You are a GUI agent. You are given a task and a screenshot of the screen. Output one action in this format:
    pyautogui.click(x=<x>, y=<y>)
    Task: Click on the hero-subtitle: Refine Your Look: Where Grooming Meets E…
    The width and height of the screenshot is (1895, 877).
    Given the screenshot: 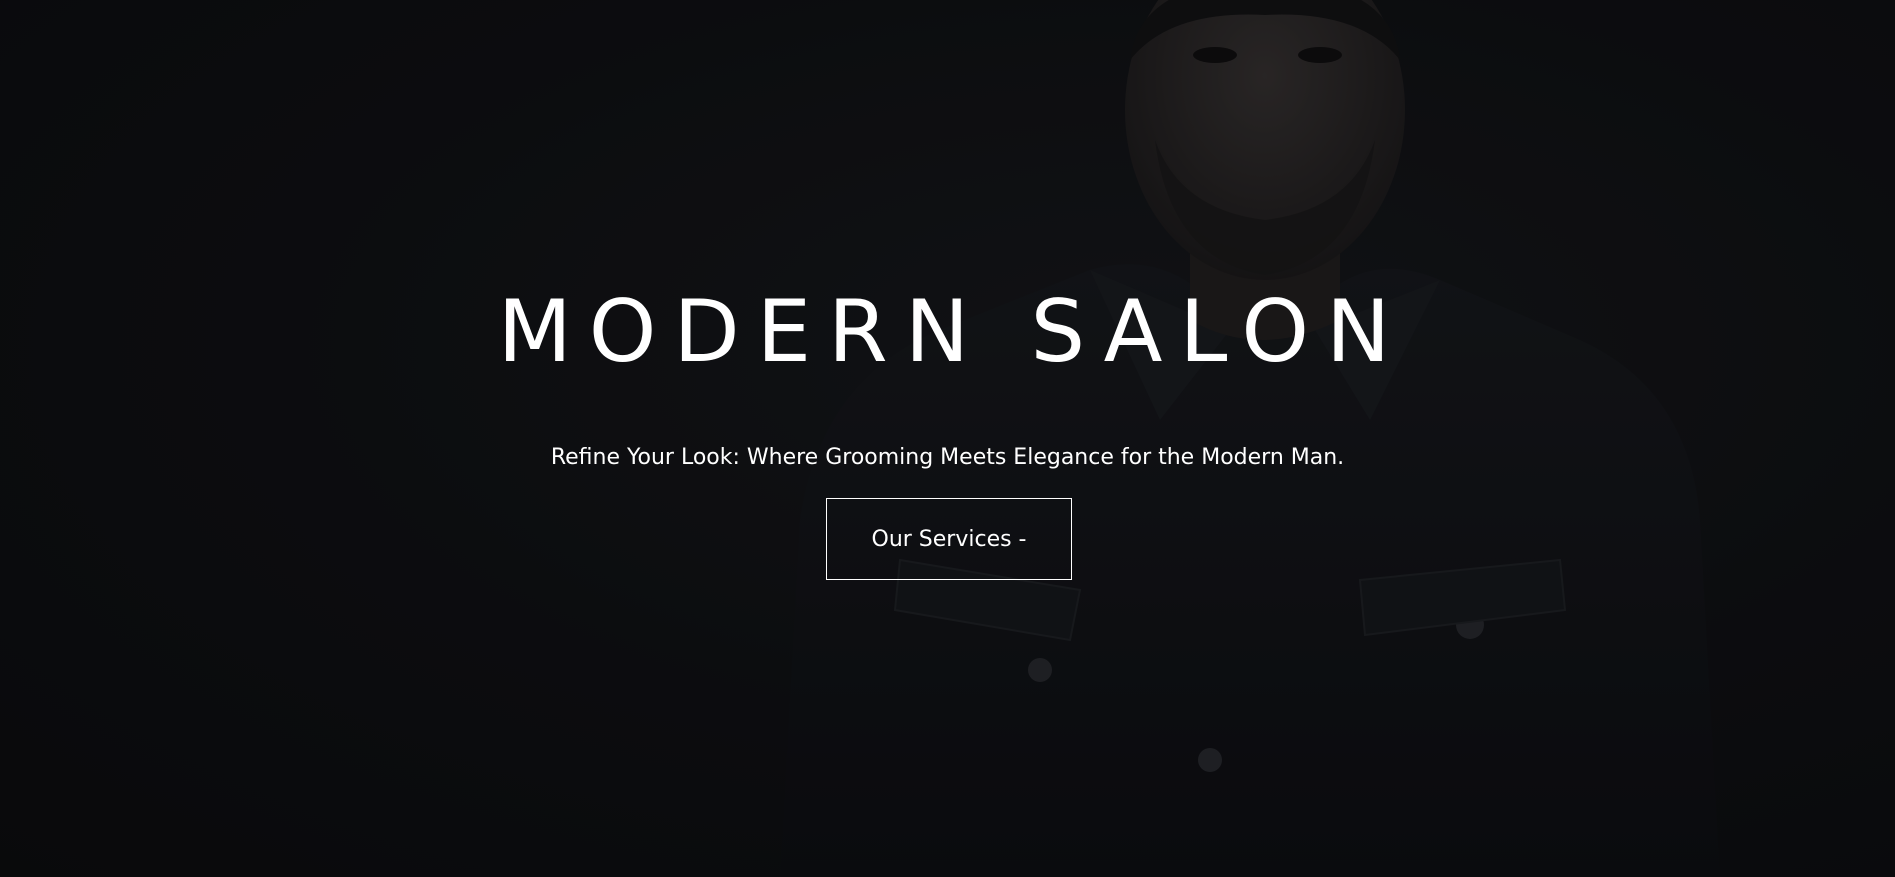 What is the action you would take?
    pyautogui.click(x=947, y=457)
    